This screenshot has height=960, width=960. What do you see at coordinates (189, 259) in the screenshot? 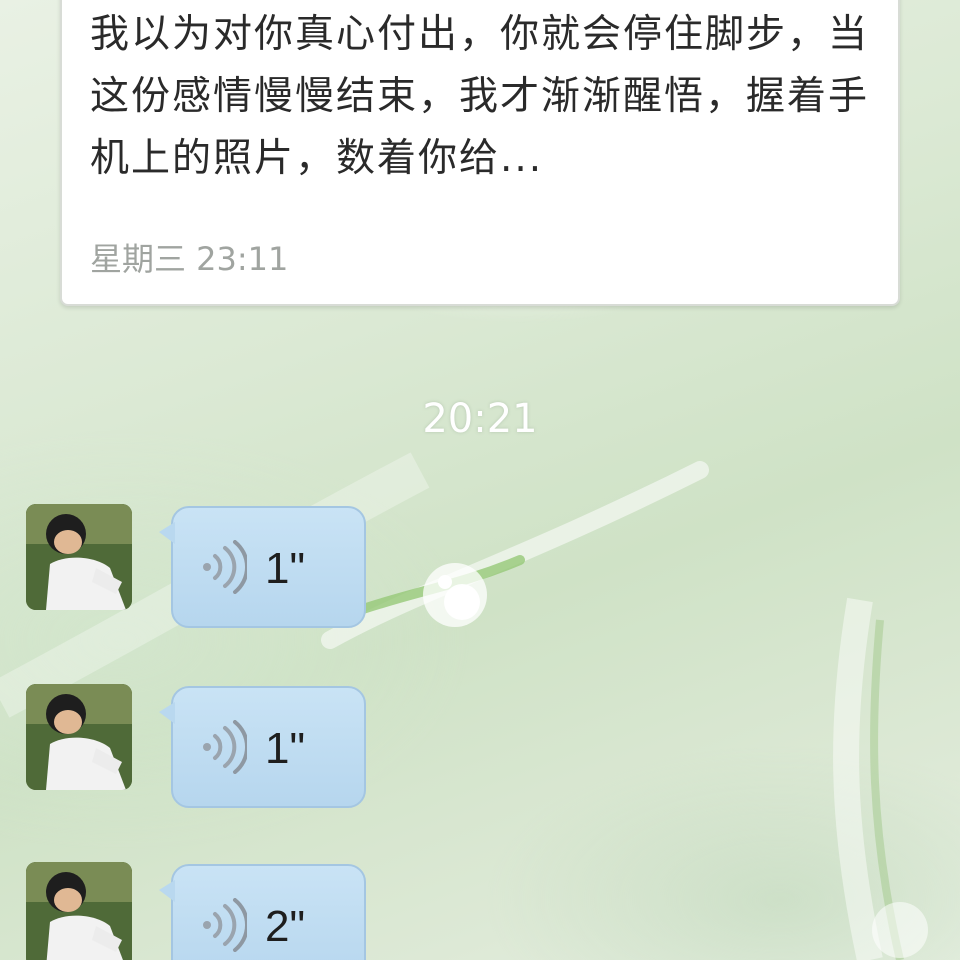
I see `message-card-timestamp: 星期三 23:11` at bounding box center [189, 259].